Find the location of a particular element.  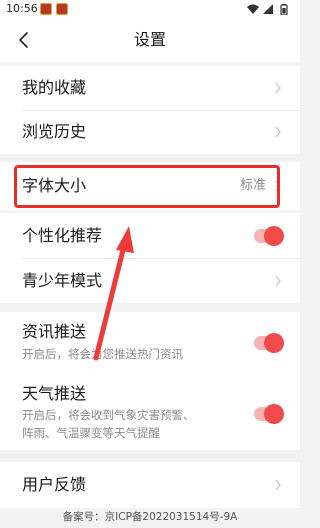

settings-group-display: 字体大小 标准 is located at coordinates (150, 186).